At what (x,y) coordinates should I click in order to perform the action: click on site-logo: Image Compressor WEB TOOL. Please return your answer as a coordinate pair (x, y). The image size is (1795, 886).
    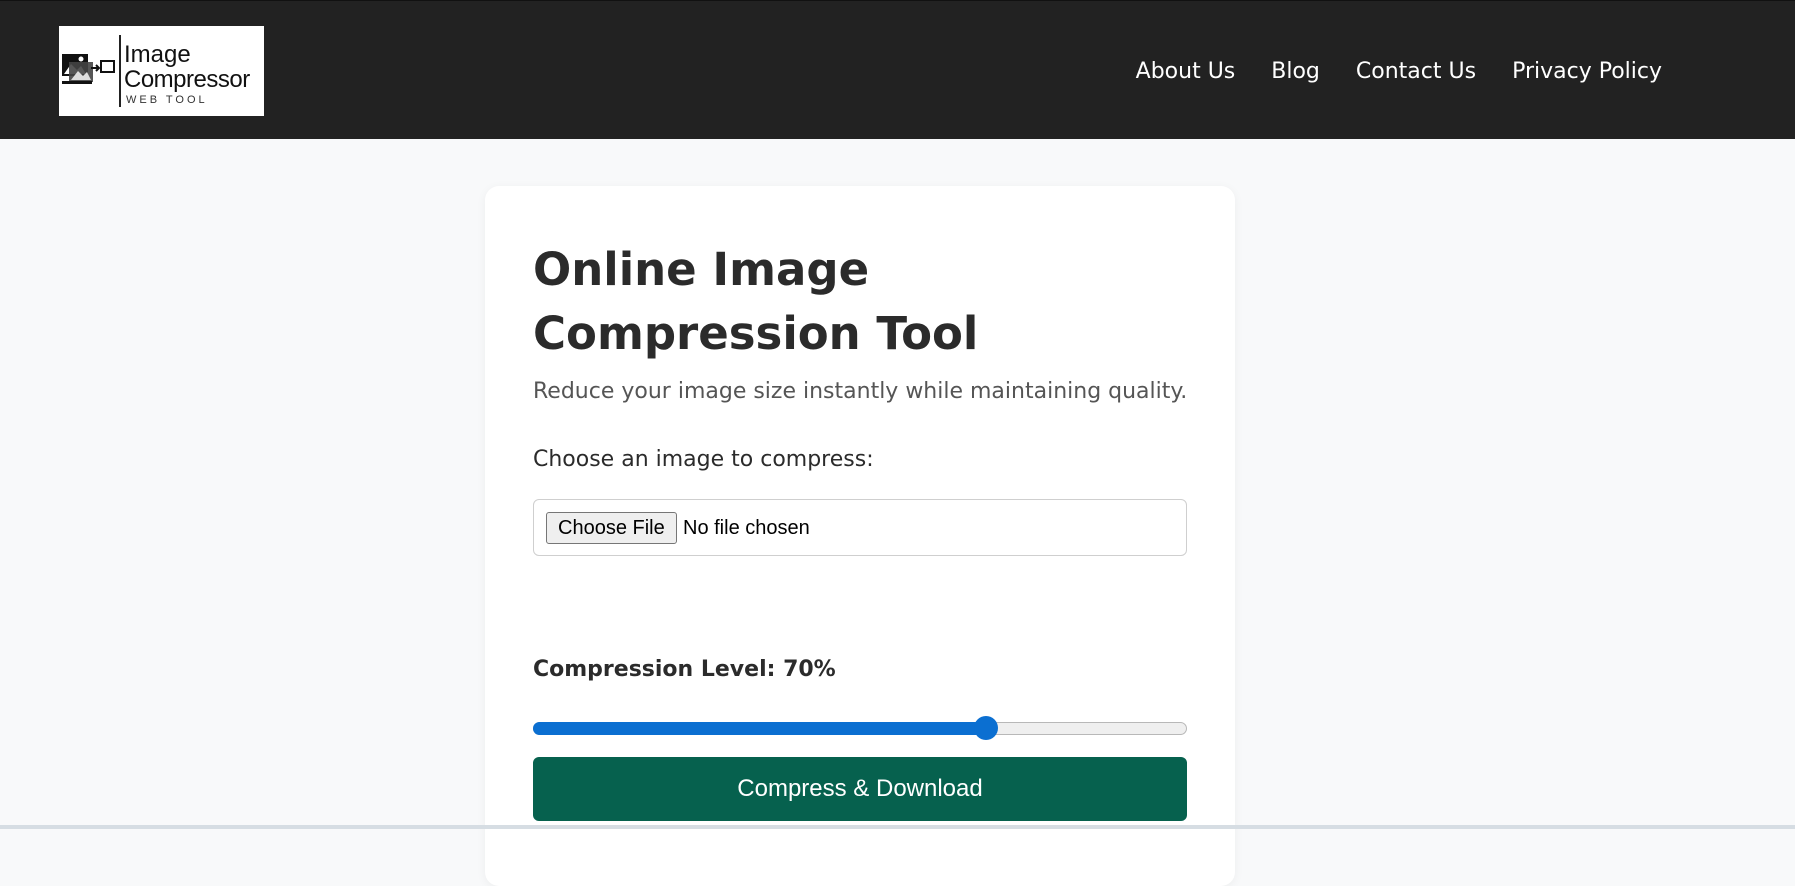
    Looking at the image, I should click on (161, 71).